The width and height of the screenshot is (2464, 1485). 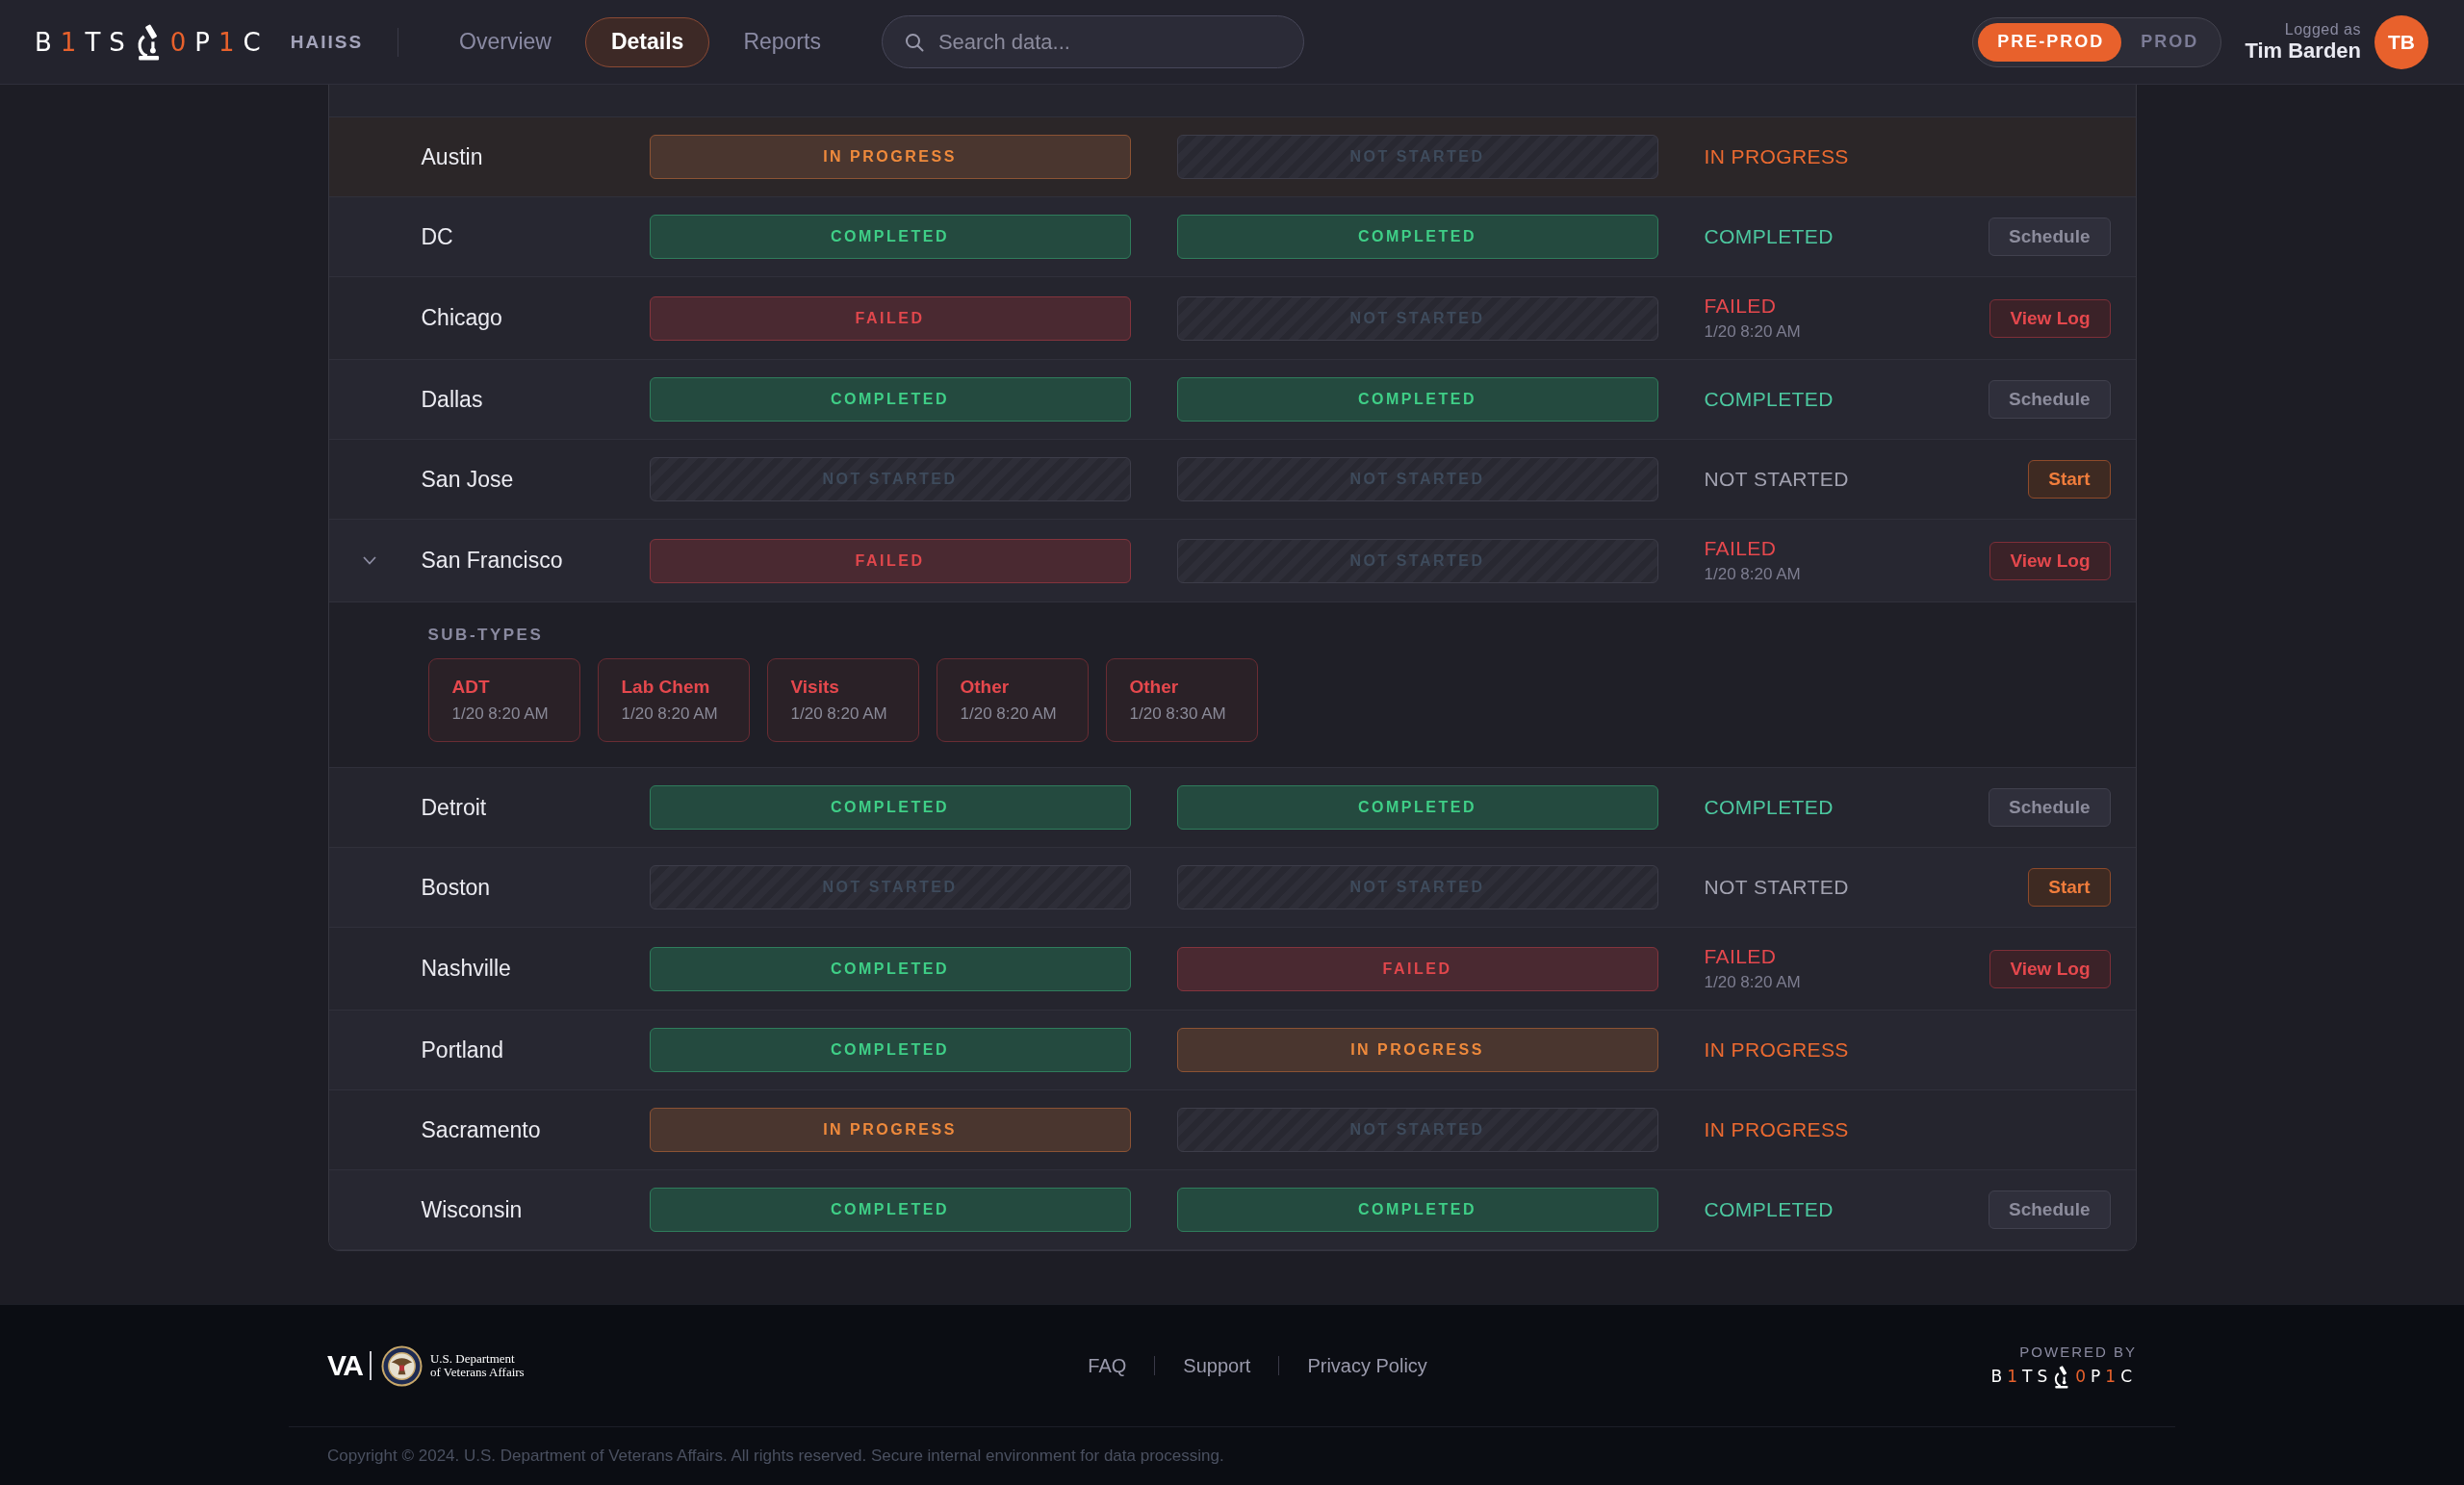 I want to click on app-name: HAIISS, so click(x=327, y=42).